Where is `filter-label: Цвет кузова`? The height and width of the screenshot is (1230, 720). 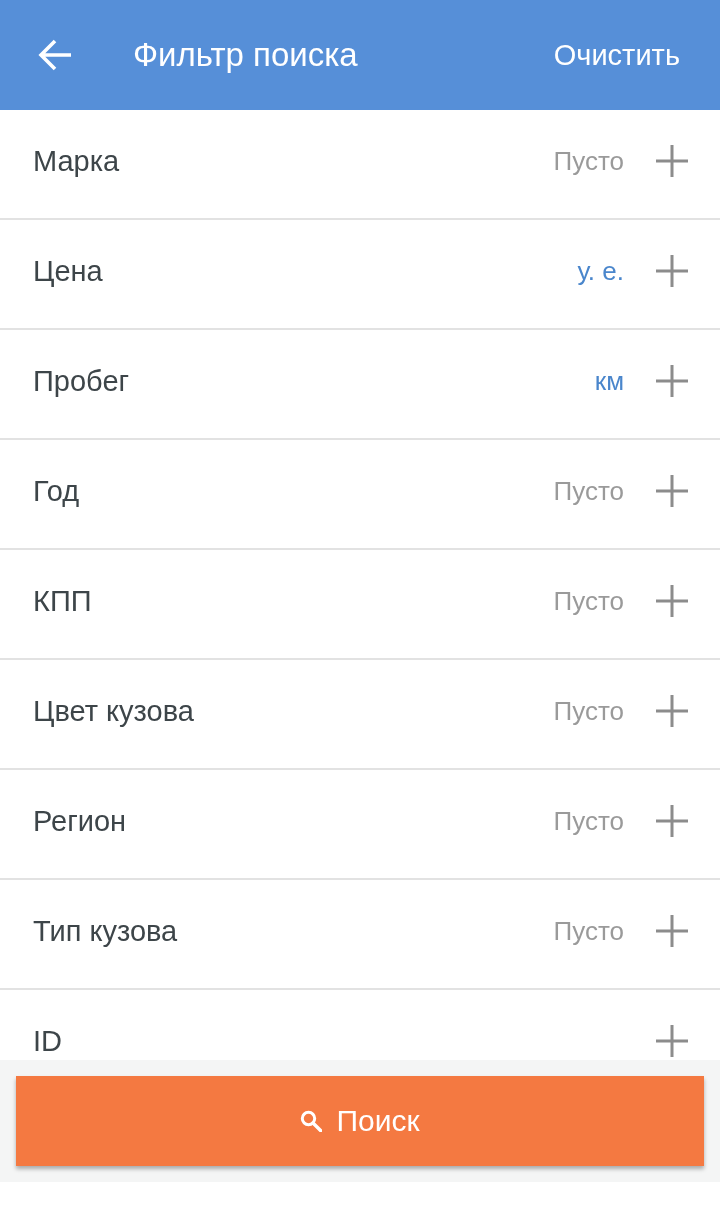 filter-label: Цвет кузова is located at coordinates (114, 711).